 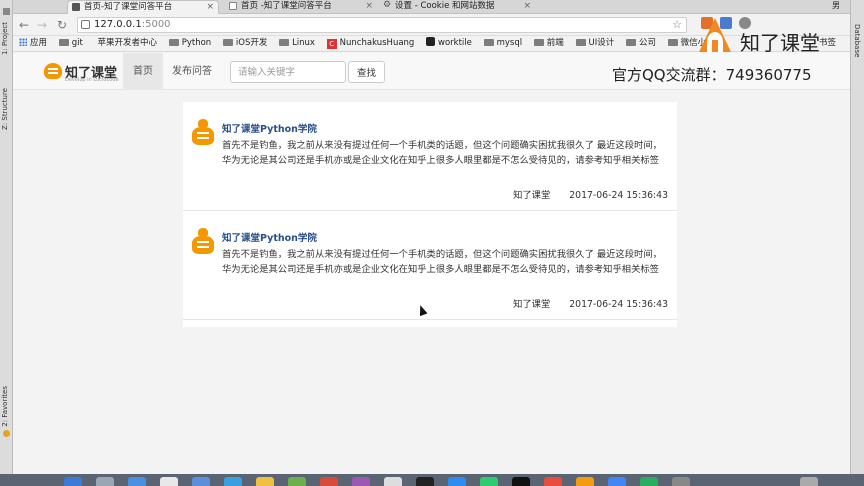 What do you see at coordinates (857, 40) in the screenshot?
I see `ide-database-tab: Database` at bounding box center [857, 40].